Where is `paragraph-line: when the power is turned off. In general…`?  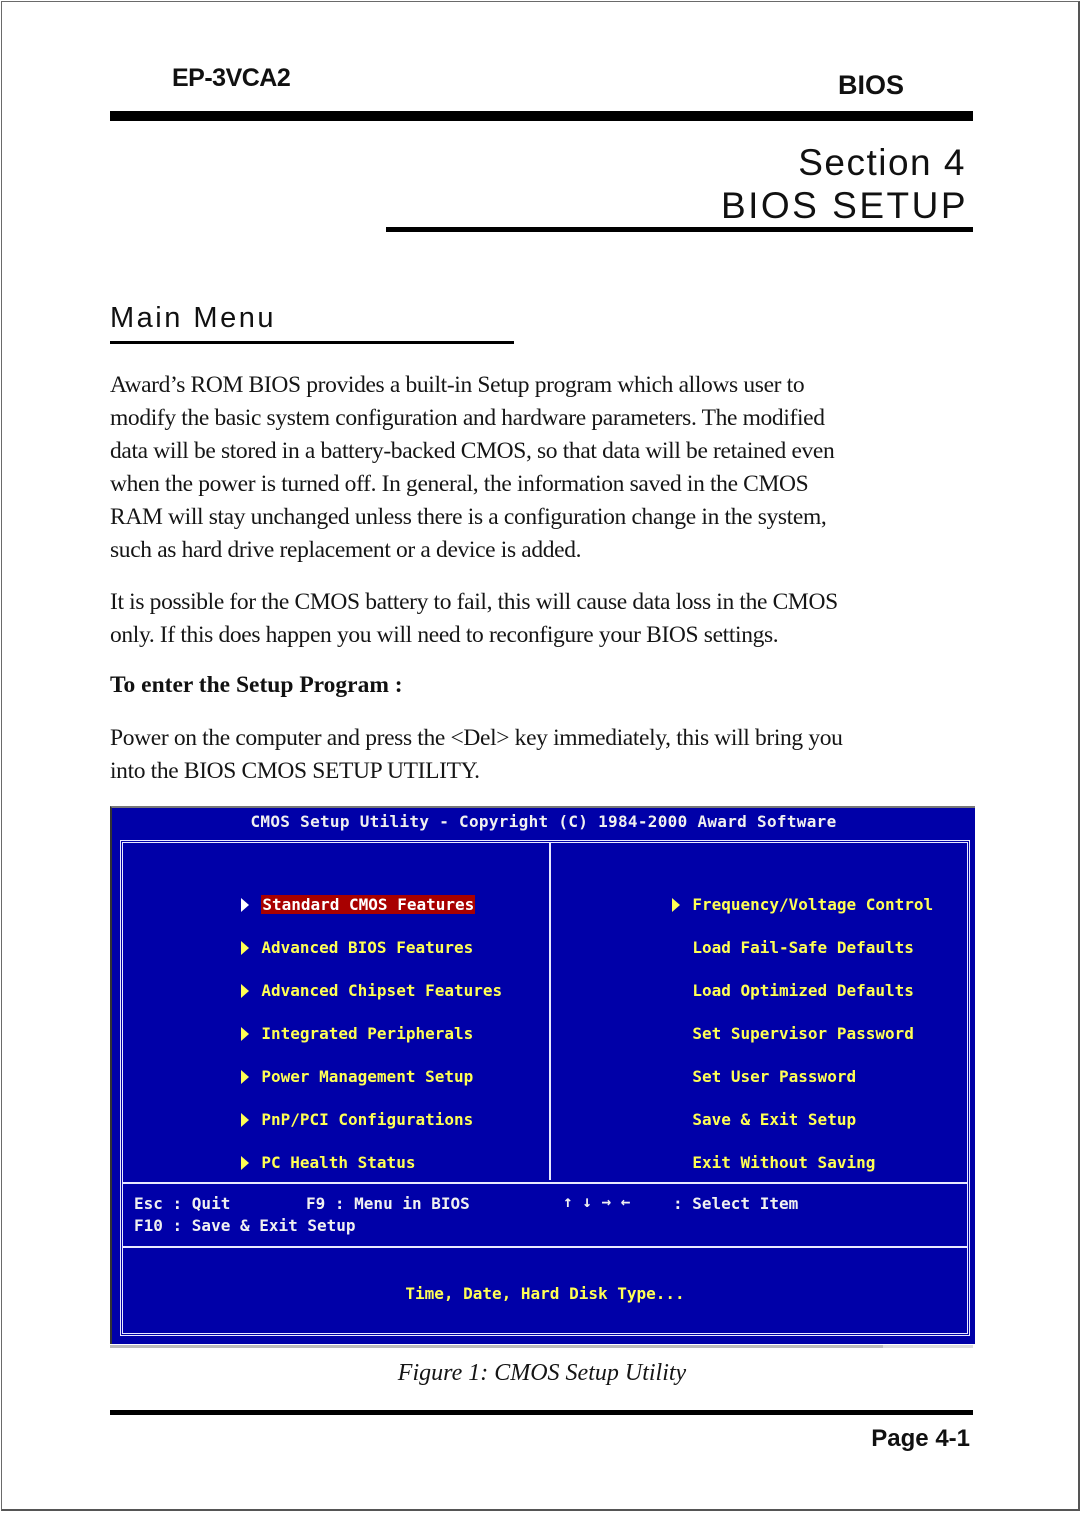 paragraph-line: when the power is turned off. In general… is located at coordinates (459, 484).